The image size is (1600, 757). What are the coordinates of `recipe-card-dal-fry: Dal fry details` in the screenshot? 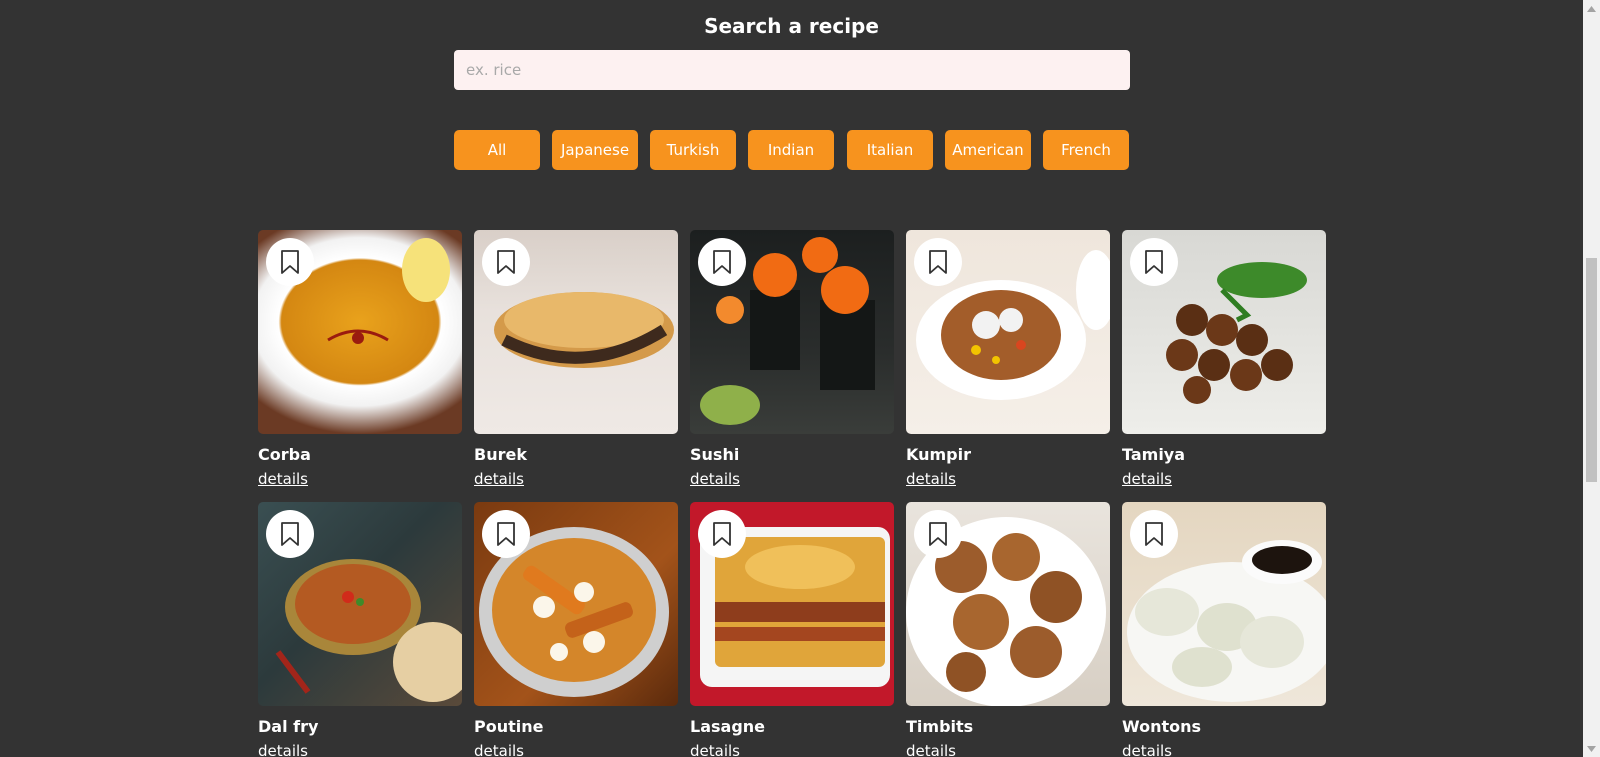 It's located at (360, 629).